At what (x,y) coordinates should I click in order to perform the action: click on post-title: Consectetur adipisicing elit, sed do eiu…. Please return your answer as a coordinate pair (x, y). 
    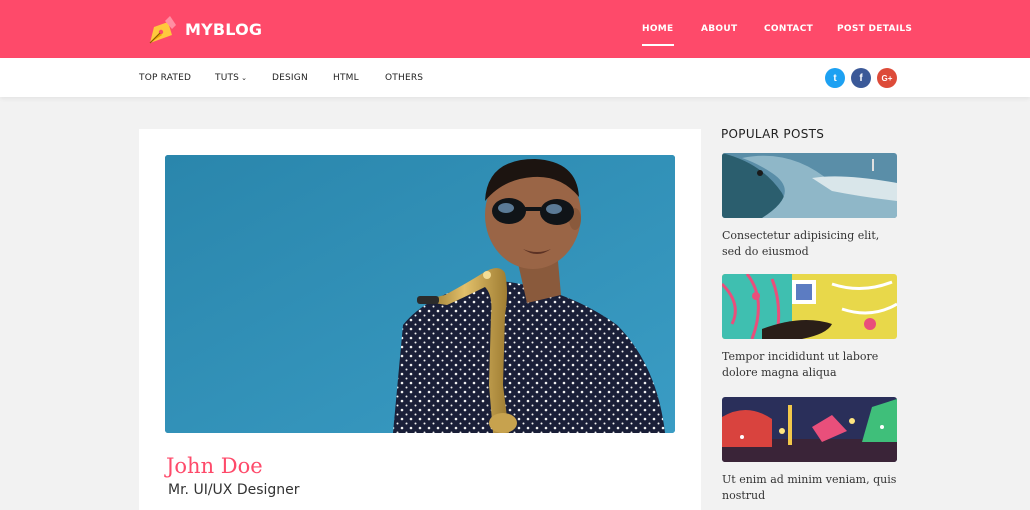
    Looking at the image, I should click on (801, 243).